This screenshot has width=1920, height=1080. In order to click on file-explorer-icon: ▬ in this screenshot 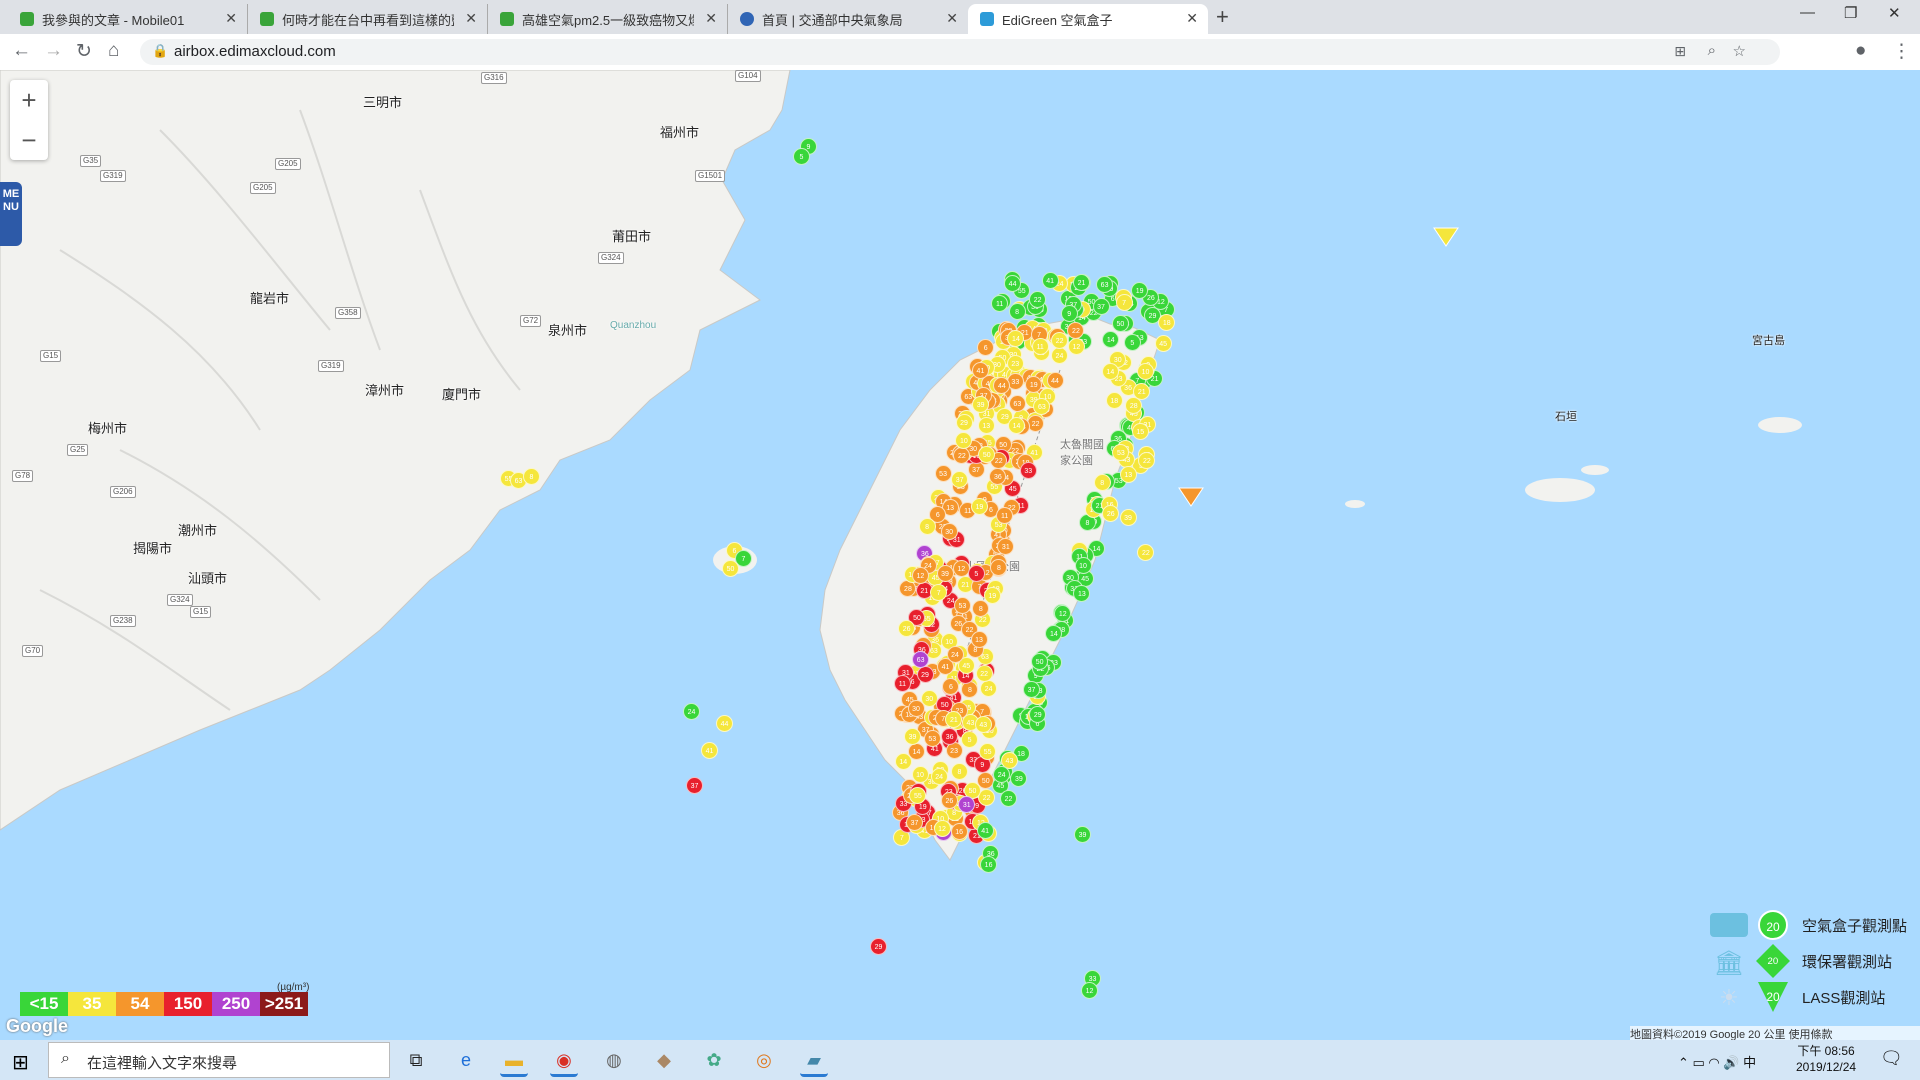, I will do `click(514, 1061)`.